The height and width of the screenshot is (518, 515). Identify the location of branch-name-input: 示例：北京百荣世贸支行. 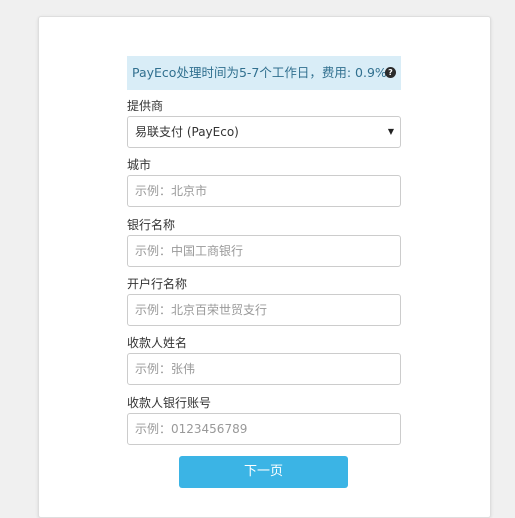
(264, 310).